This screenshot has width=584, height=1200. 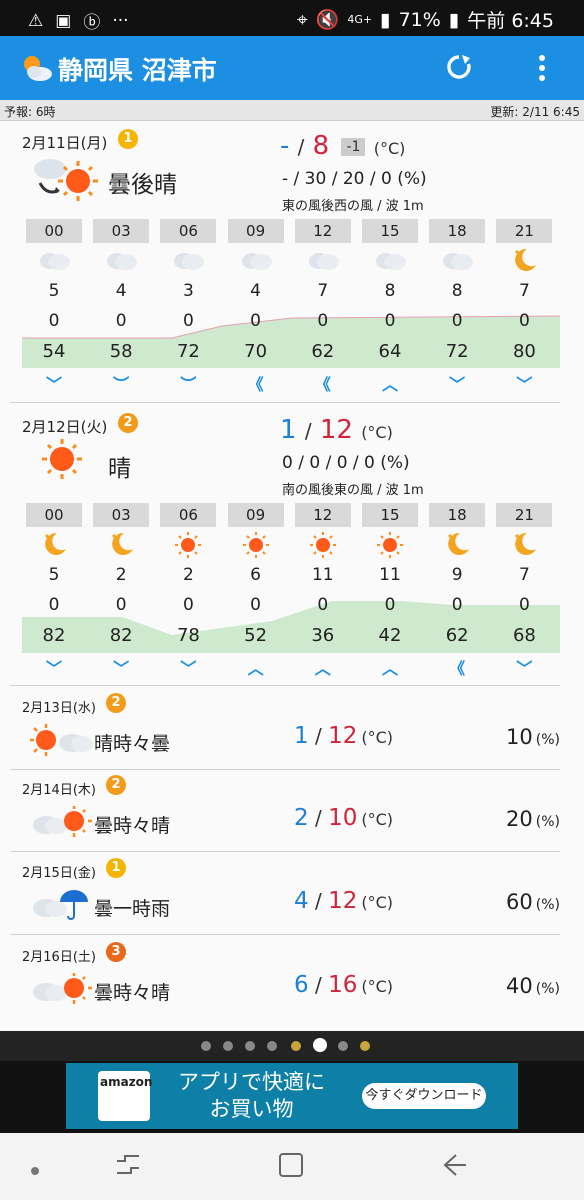 What do you see at coordinates (292, 68) in the screenshot?
I see `app-bar: 静岡県 沼津市` at bounding box center [292, 68].